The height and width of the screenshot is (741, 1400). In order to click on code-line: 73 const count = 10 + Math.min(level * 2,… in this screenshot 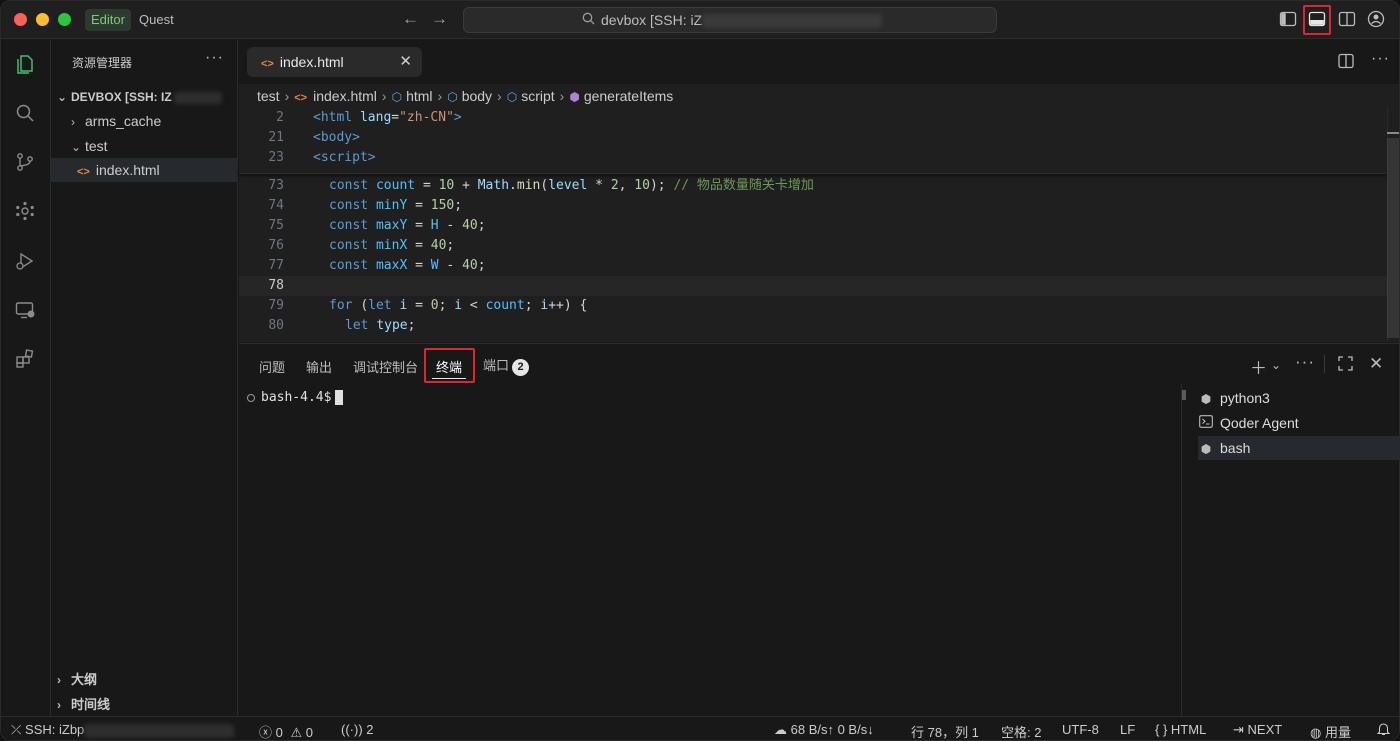, I will do `click(814, 186)`.